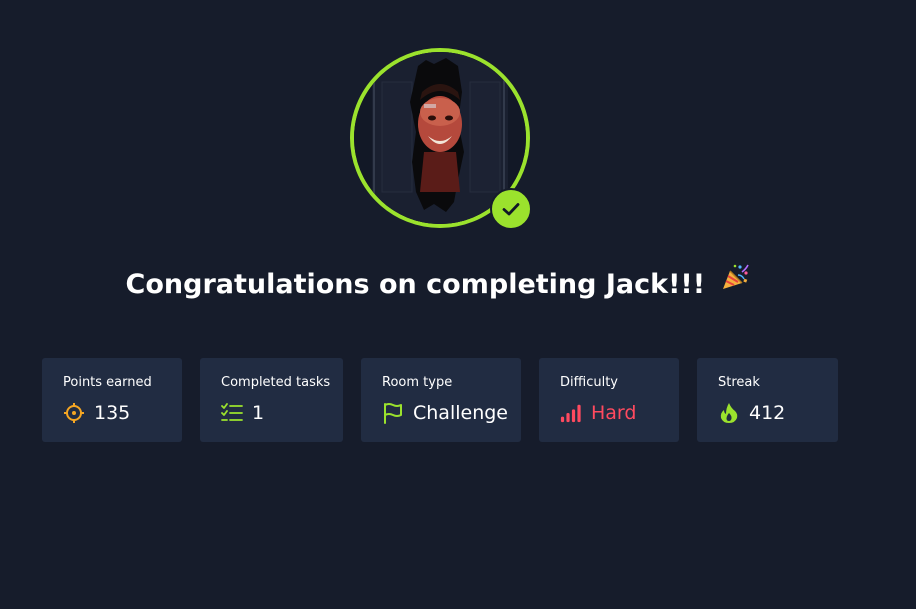 The width and height of the screenshot is (916, 609). Describe the element at coordinates (729, 413) in the screenshot. I see `flame-icon` at that location.